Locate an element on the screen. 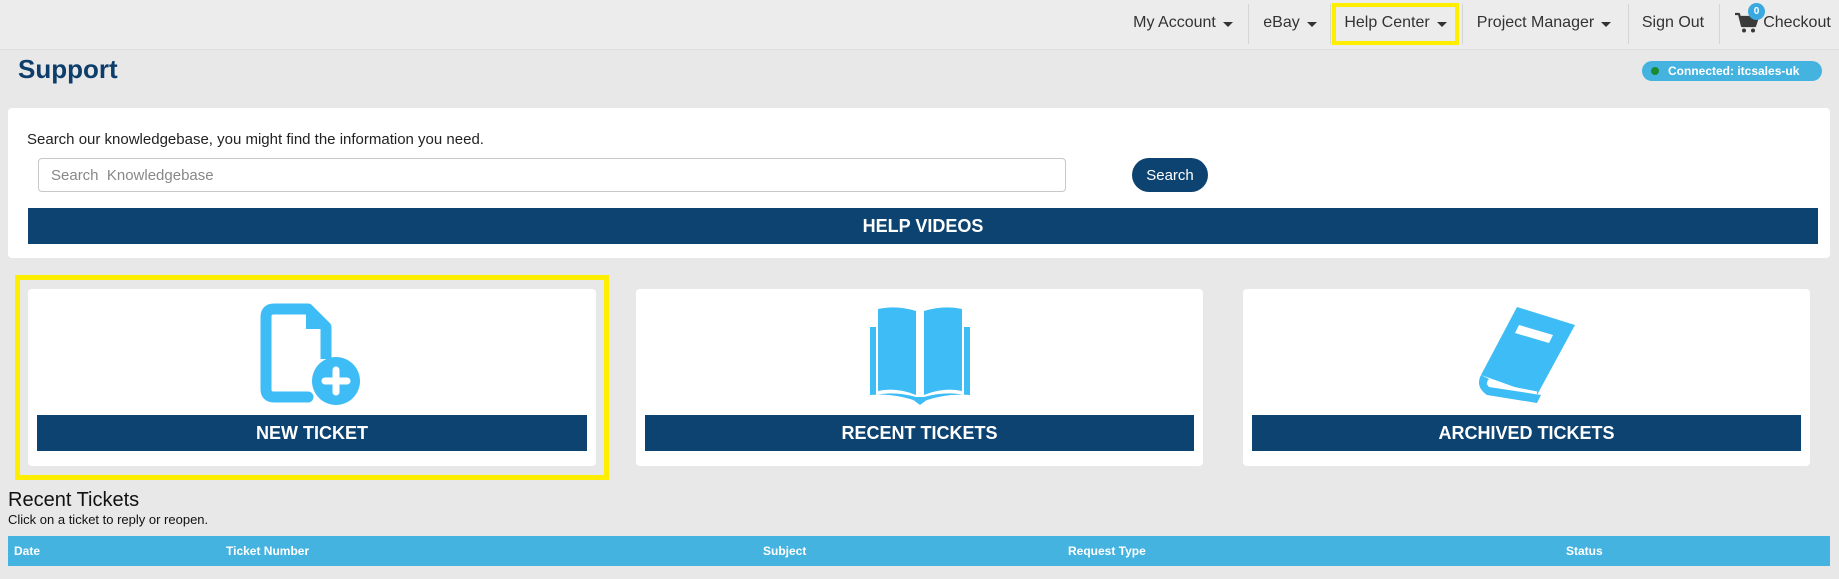 The height and width of the screenshot is (579, 1839). nav-ebay-label: eBay is located at coordinates (1281, 22).